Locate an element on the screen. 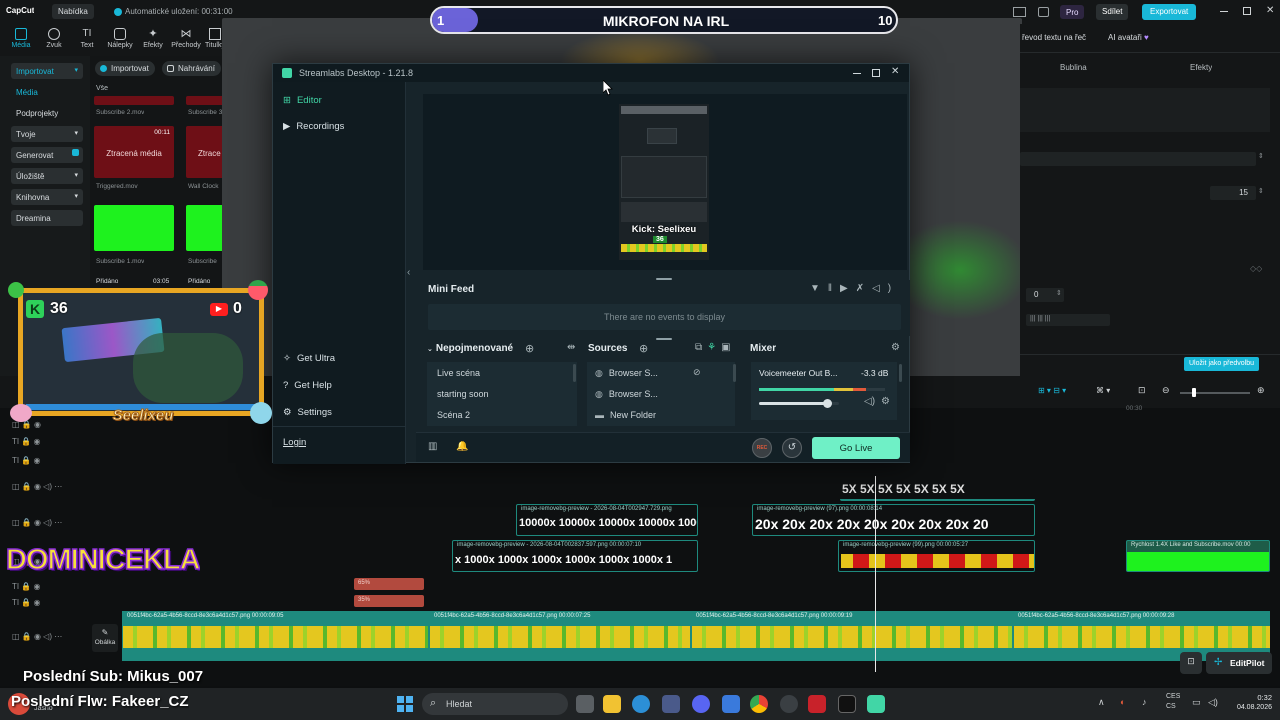  store-icon is located at coordinates (671, 704).